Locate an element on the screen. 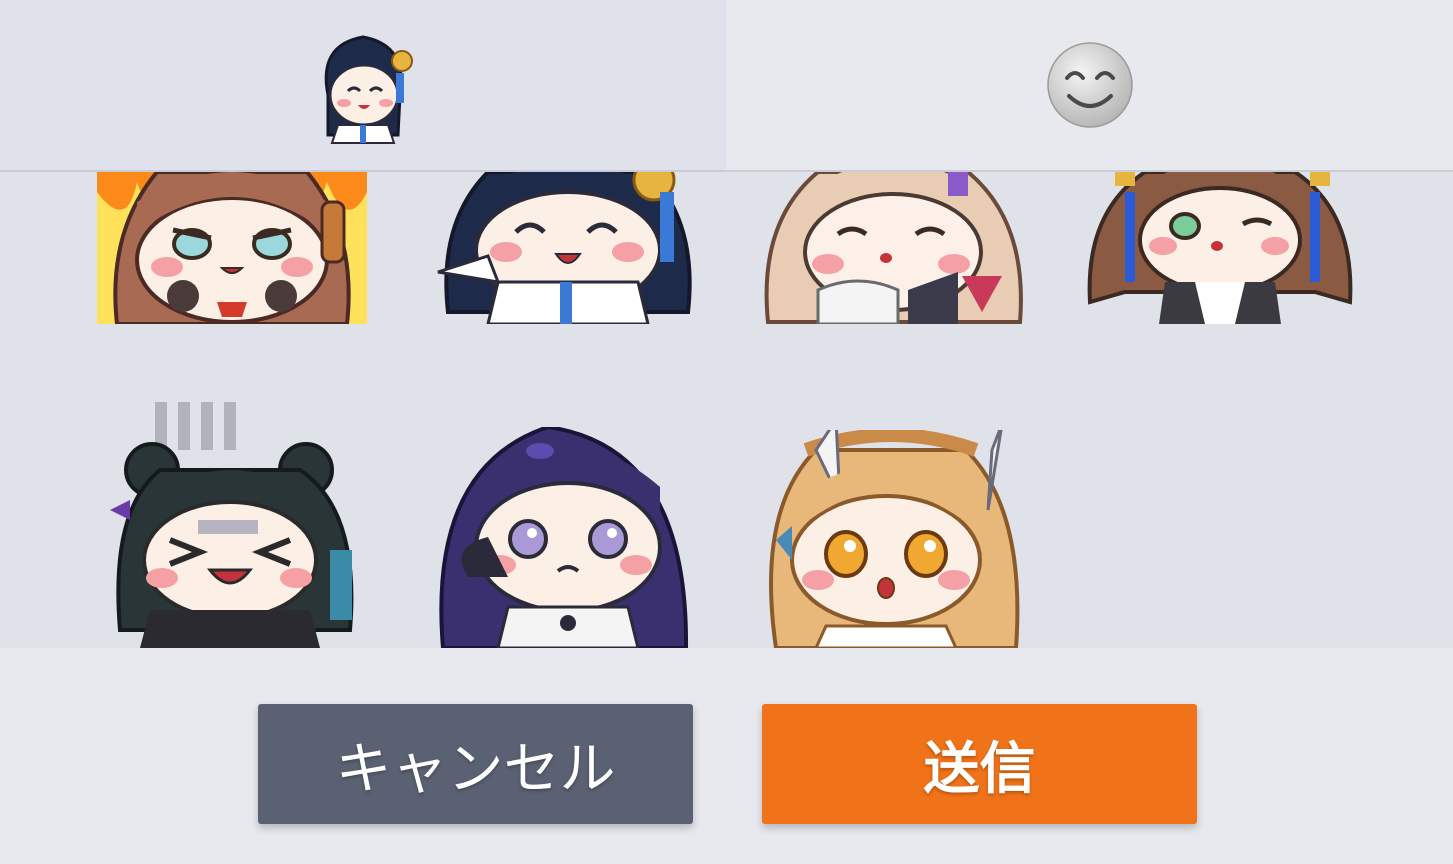  chibi-navy-hair-cheering-sticker is located at coordinates (564, 248).